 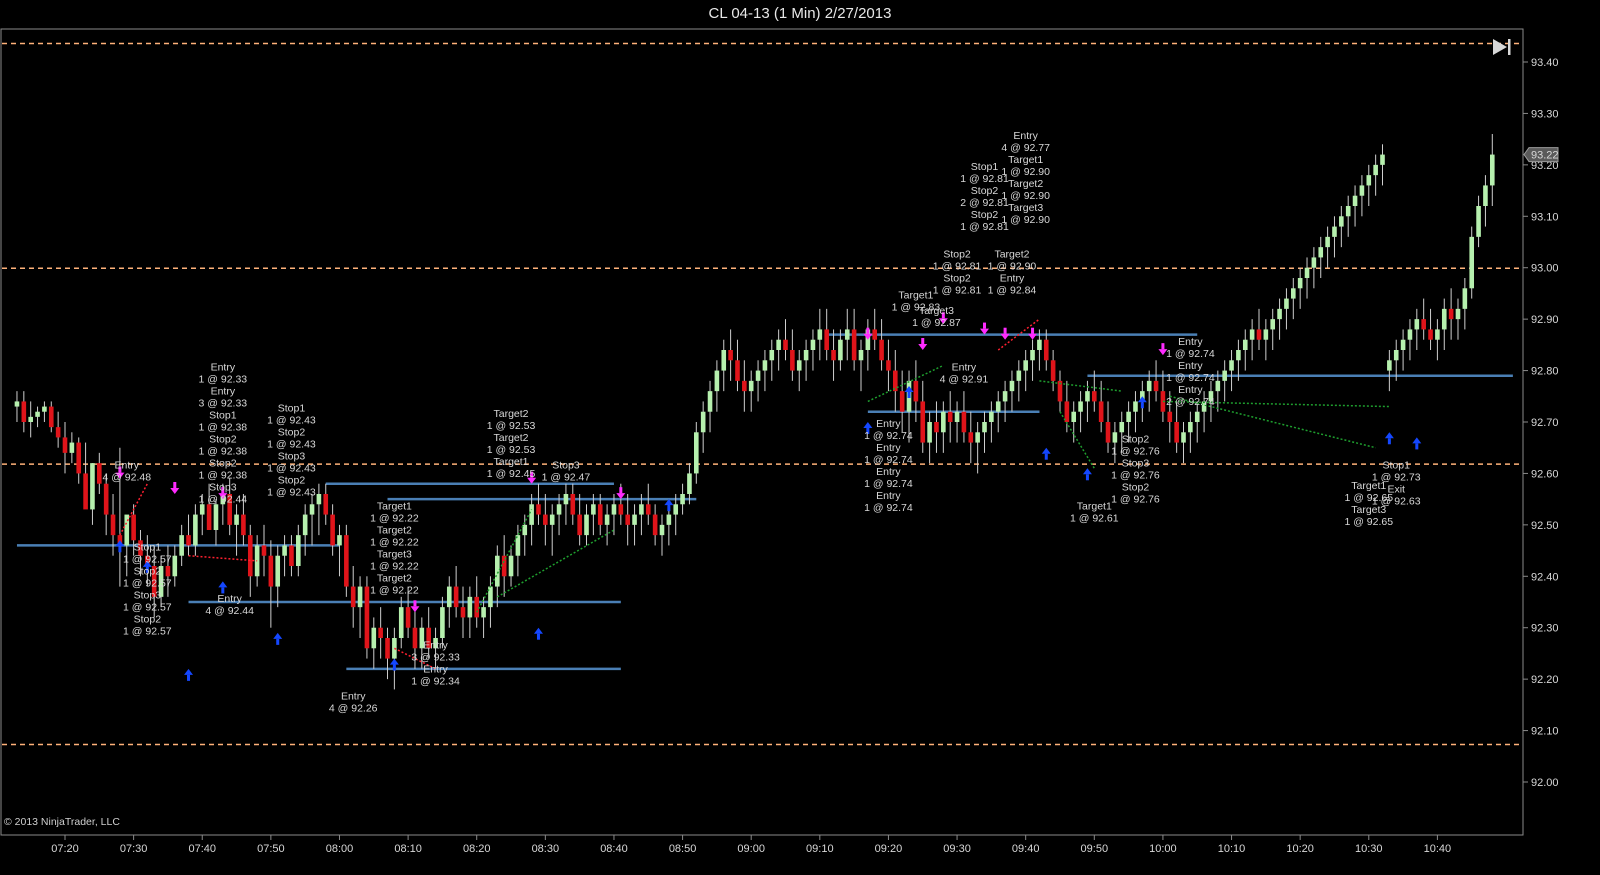 What do you see at coordinates (1545, 474) in the screenshot?
I see `y-tick-label: 92.60` at bounding box center [1545, 474].